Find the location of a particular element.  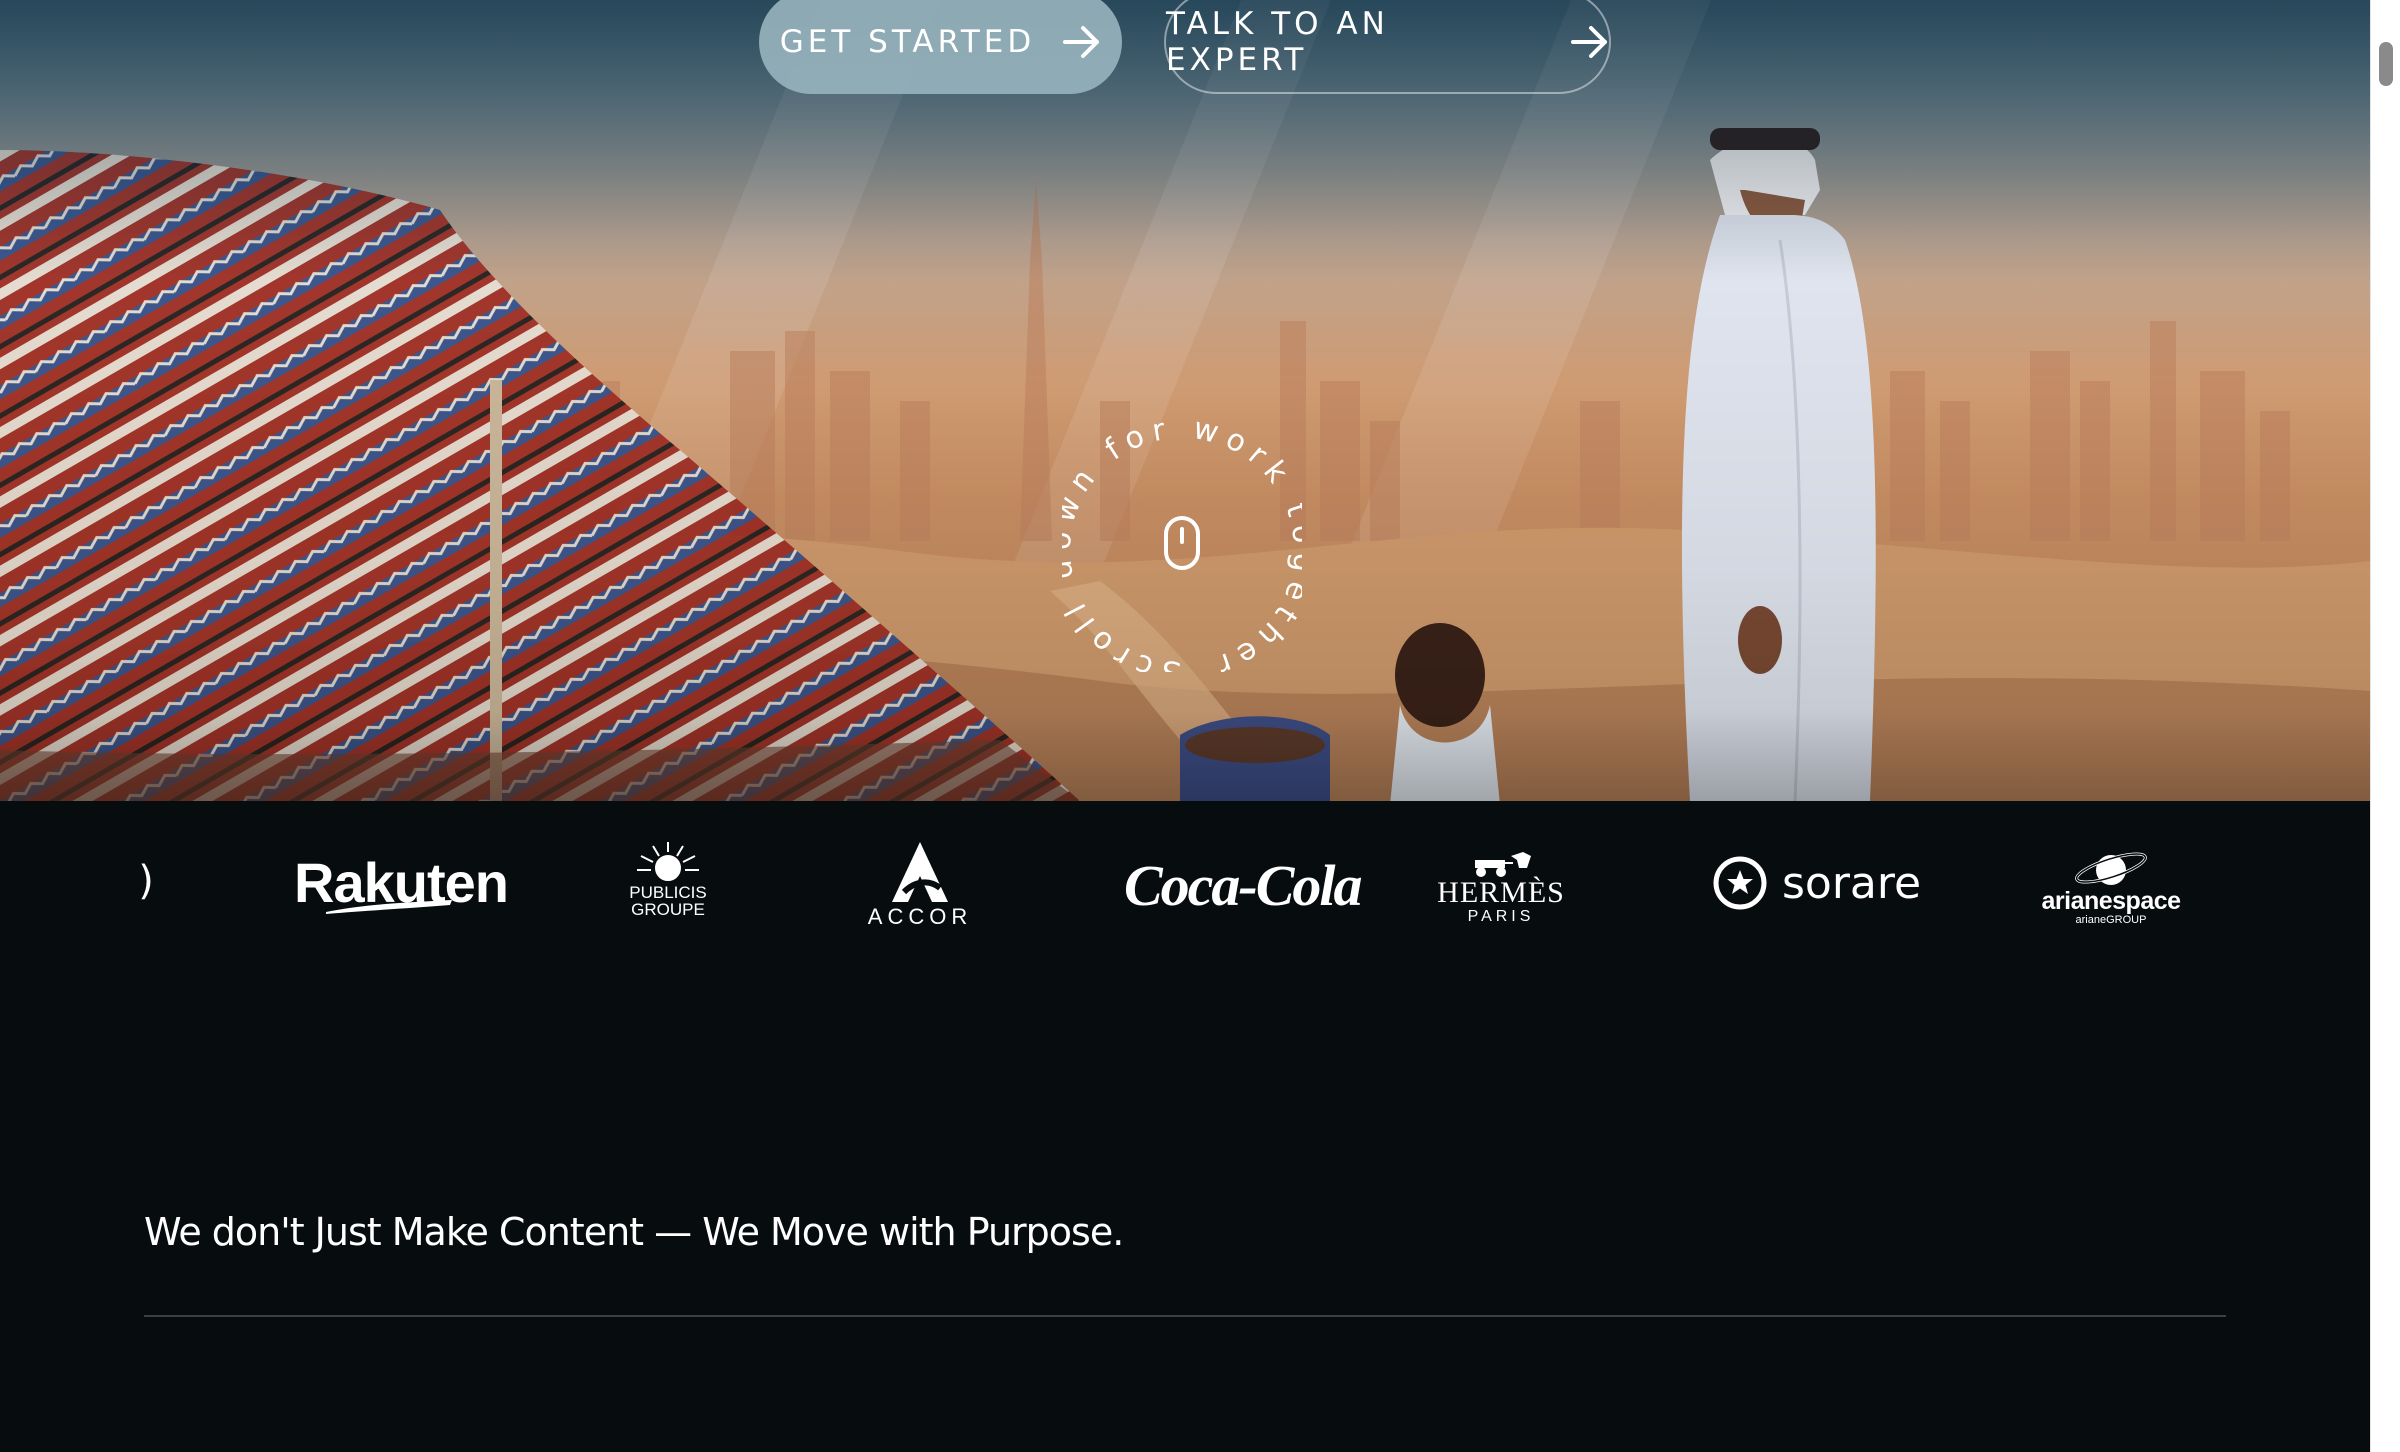

publicis-line1: PUBLICIS is located at coordinates (668, 892).